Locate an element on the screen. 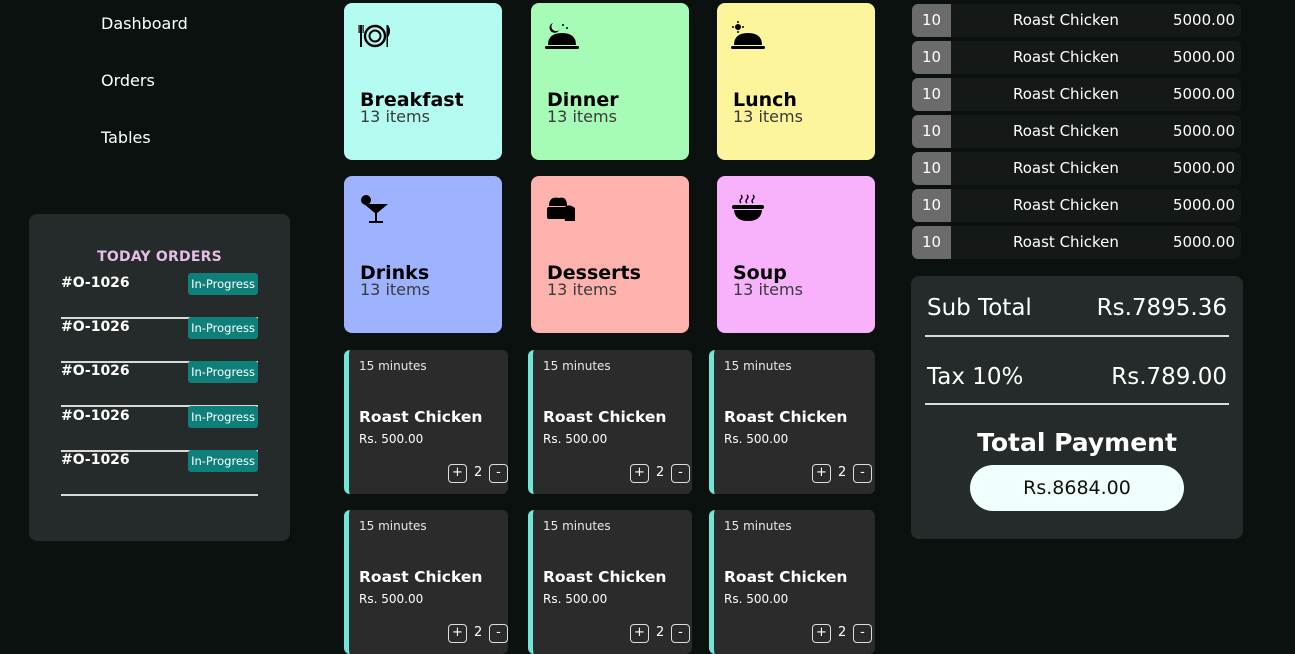 The image size is (1295, 654). cloche-sun-icon is located at coordinates (748, 35).